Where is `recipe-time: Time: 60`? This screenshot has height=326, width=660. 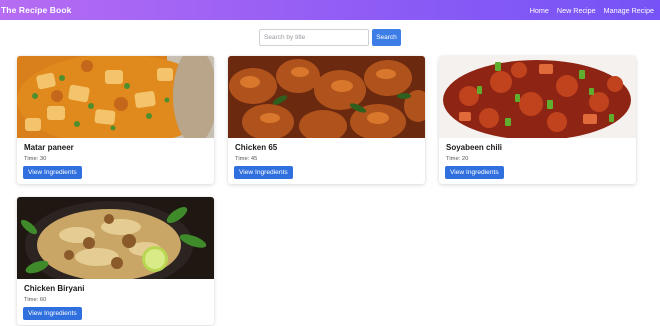 recipe-time: Time: 60 is located at coordinates (35, 300).